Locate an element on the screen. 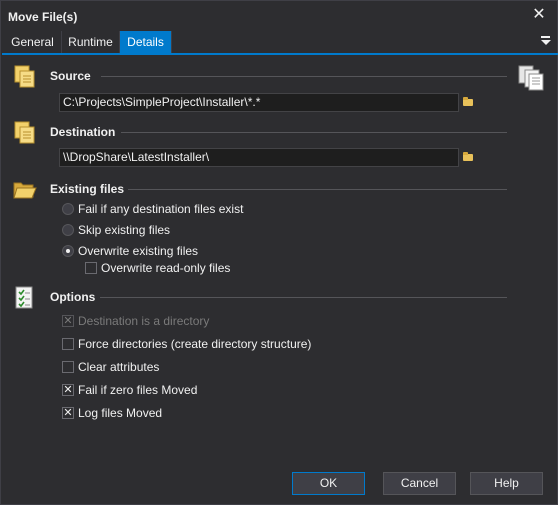  checkbox-label: Fail if zero files Moved is located at coordinates (138, 390).